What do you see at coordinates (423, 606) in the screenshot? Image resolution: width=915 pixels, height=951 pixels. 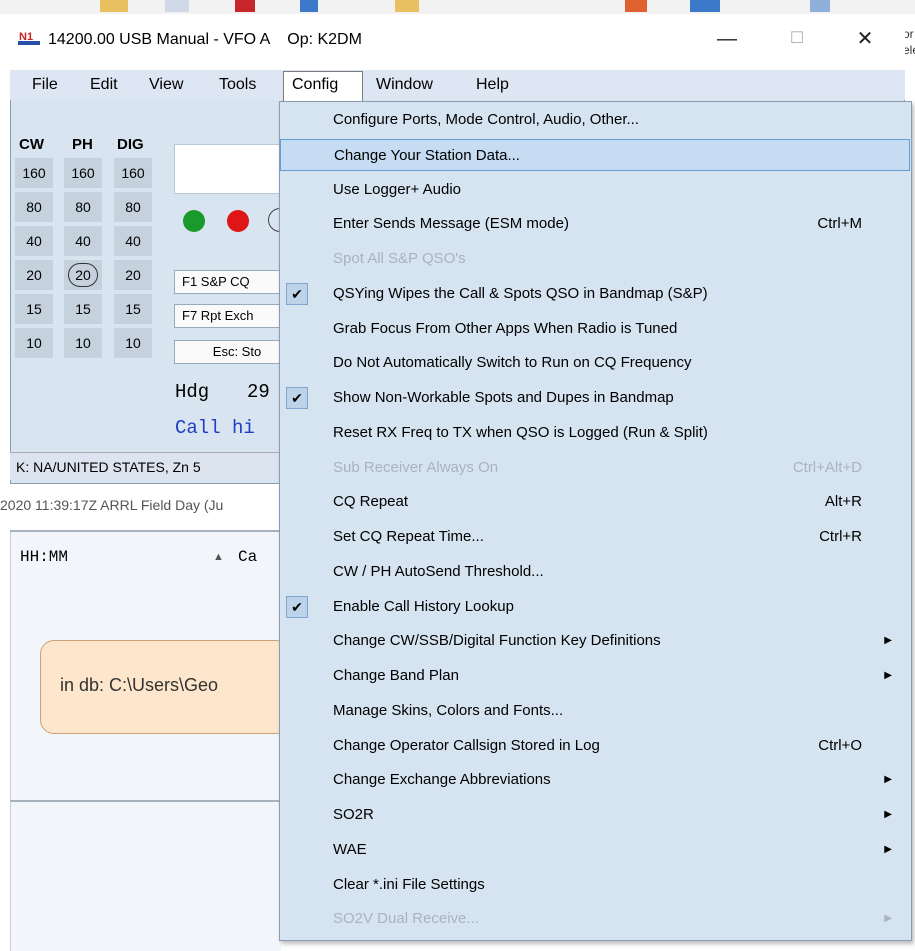 I see `menu-item-label: Enable Call History Lookup` at bounding box center [423, 606].